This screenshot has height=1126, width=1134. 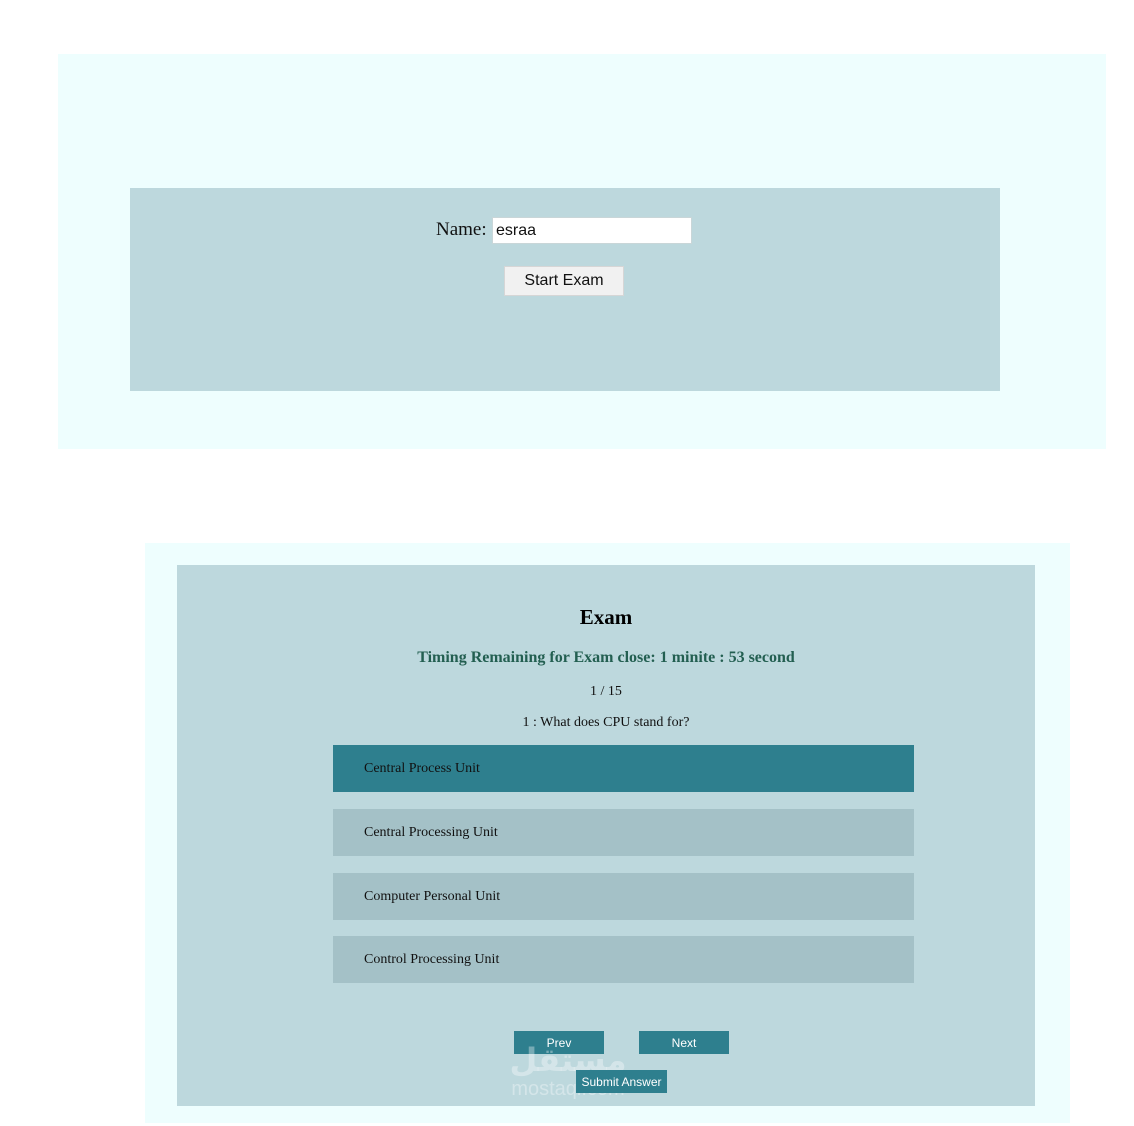 What do you see at coordinates (431, 832) in the screenshot?
I see `answer-option-label: Central Processing Unit` at bounding box center [431, 832].